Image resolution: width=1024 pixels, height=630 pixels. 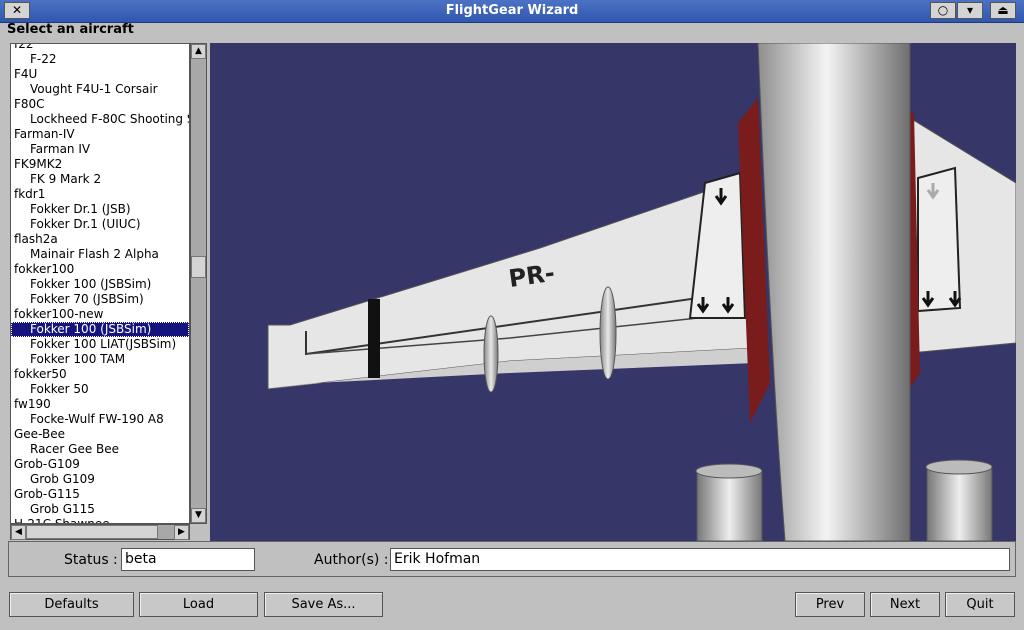 What do you see at coordinates (980, 604) in the screenshot?
I see `quit-button: Quit` at bounding box center [980, 604].